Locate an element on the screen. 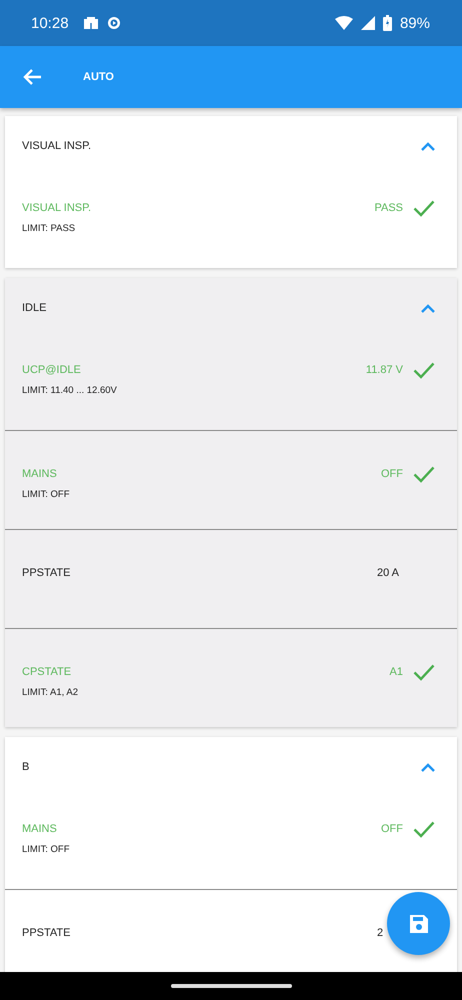  limit-text: LIMIT: A1, A2 is located at coordinates (50, 692).